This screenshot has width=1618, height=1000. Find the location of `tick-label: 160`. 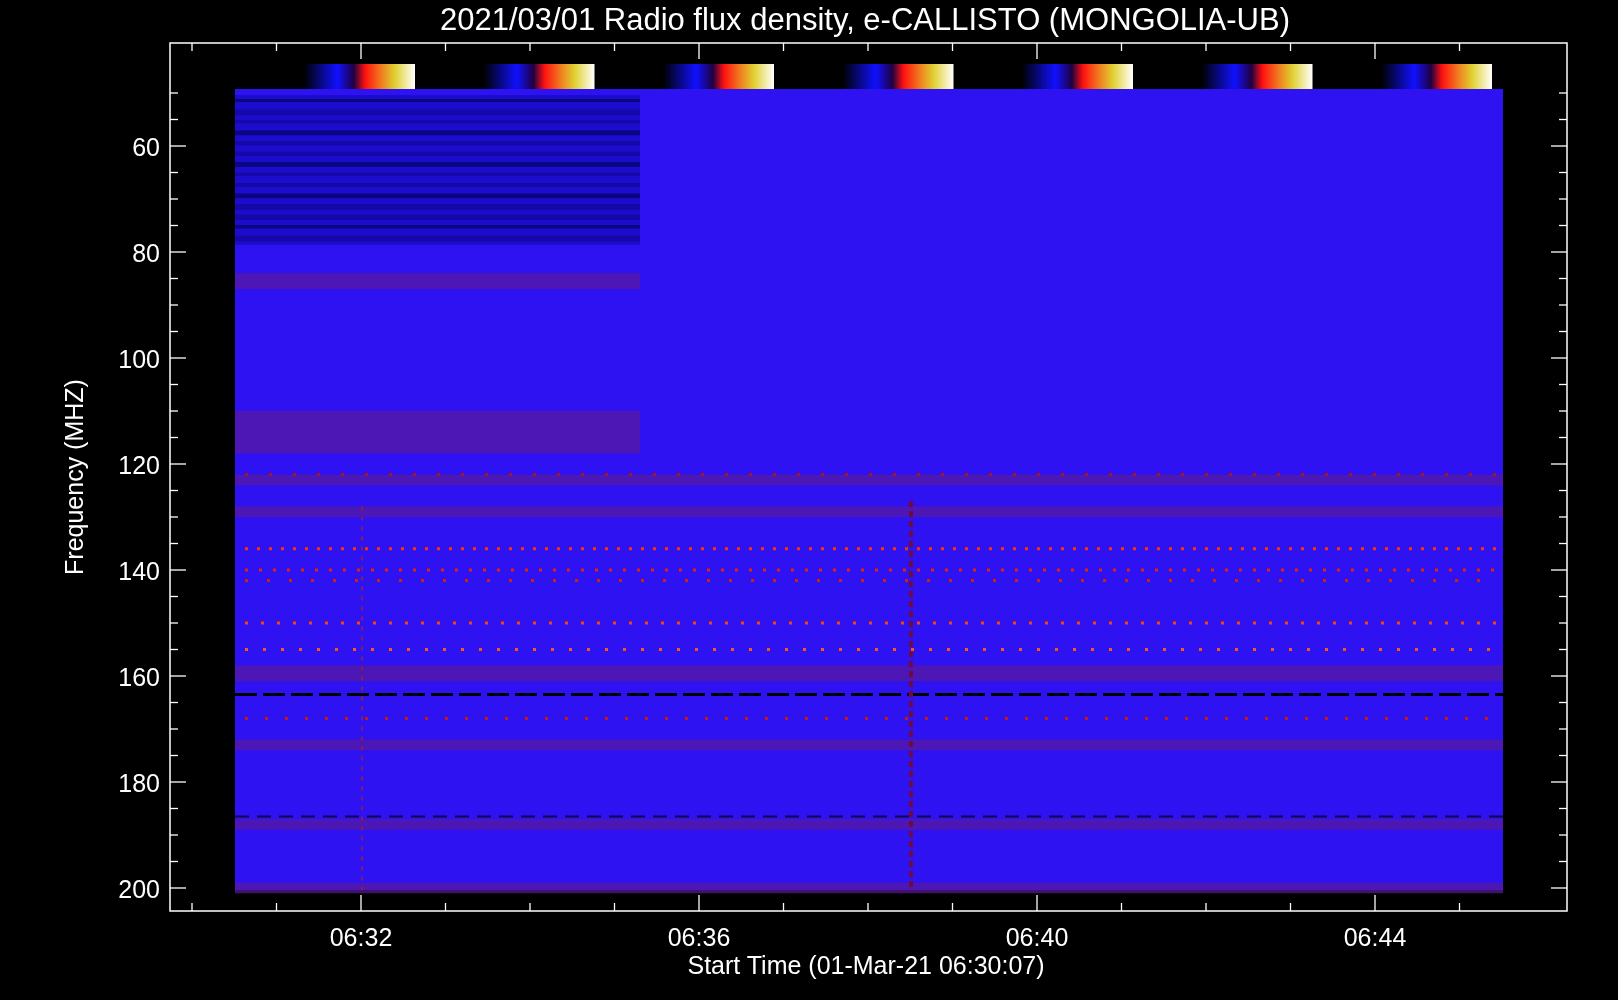

tick-label: 160 is located at coordinates (139, 677).